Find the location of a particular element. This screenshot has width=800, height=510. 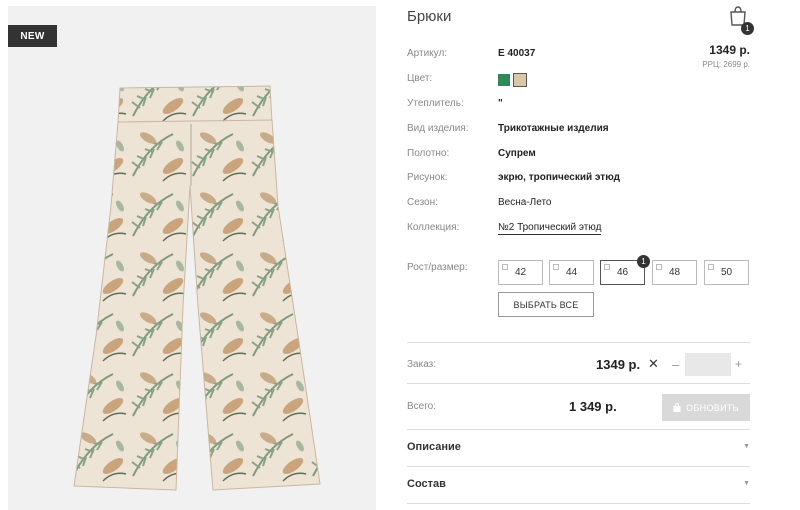

size-value: 46 is located at coordinates (622, 272).